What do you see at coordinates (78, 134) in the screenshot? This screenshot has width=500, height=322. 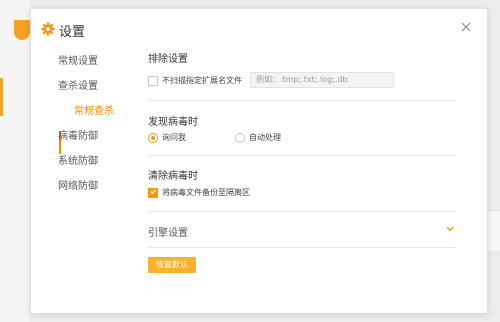 I see `nav-item-virus-defense: 病毒防御` at bounding box center [78, 134].